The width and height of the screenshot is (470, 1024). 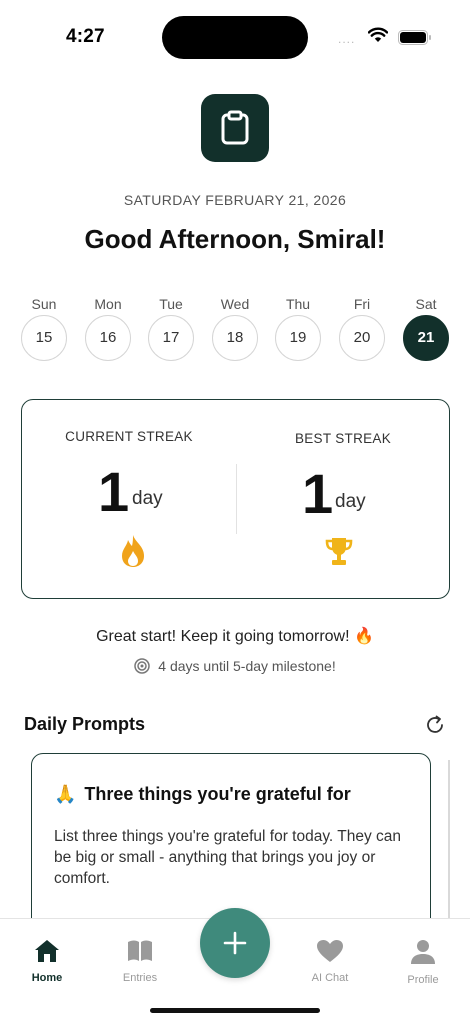 I want to click on day-number: 21, so click(x=426, y=338).